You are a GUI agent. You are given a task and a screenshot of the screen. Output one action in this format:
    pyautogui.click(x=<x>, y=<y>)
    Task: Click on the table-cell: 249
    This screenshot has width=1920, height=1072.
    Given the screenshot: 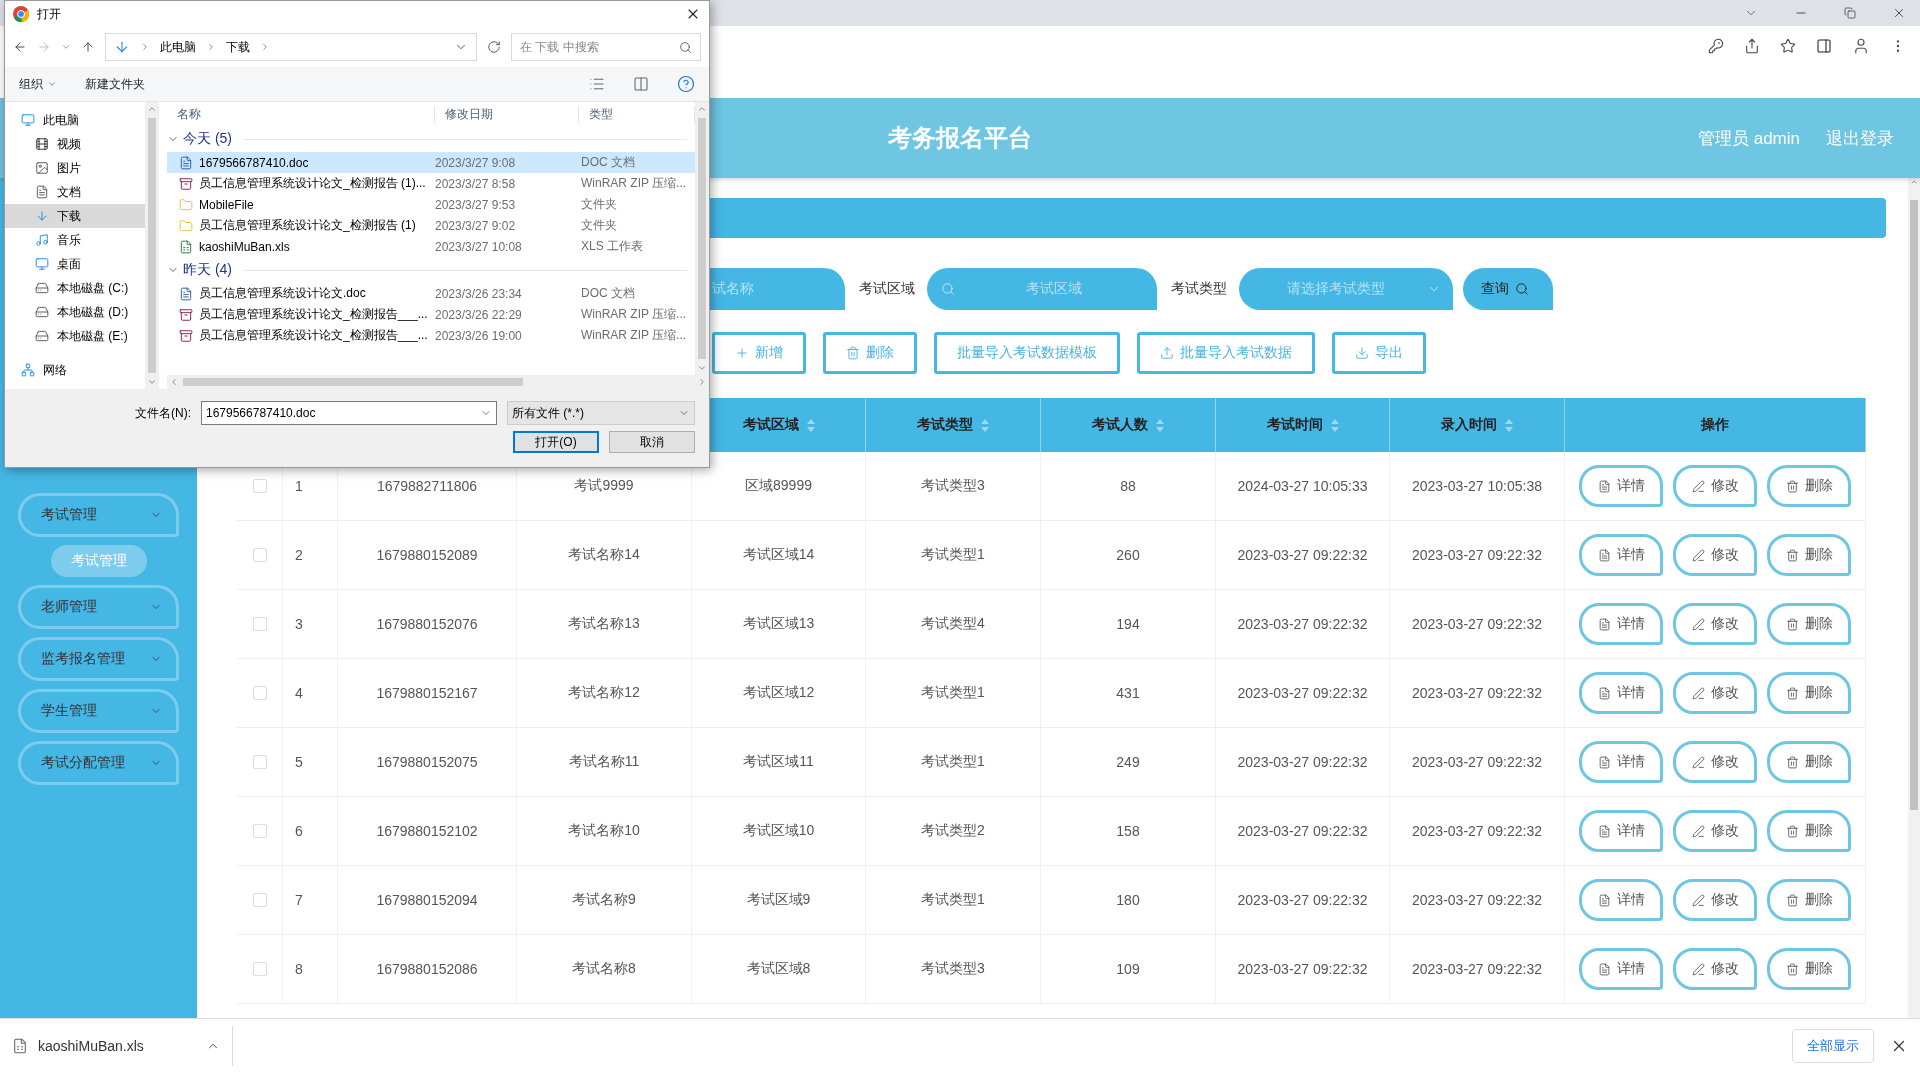 What is the action you would take?
    pyautogui.click(x=1128, y=762)
    